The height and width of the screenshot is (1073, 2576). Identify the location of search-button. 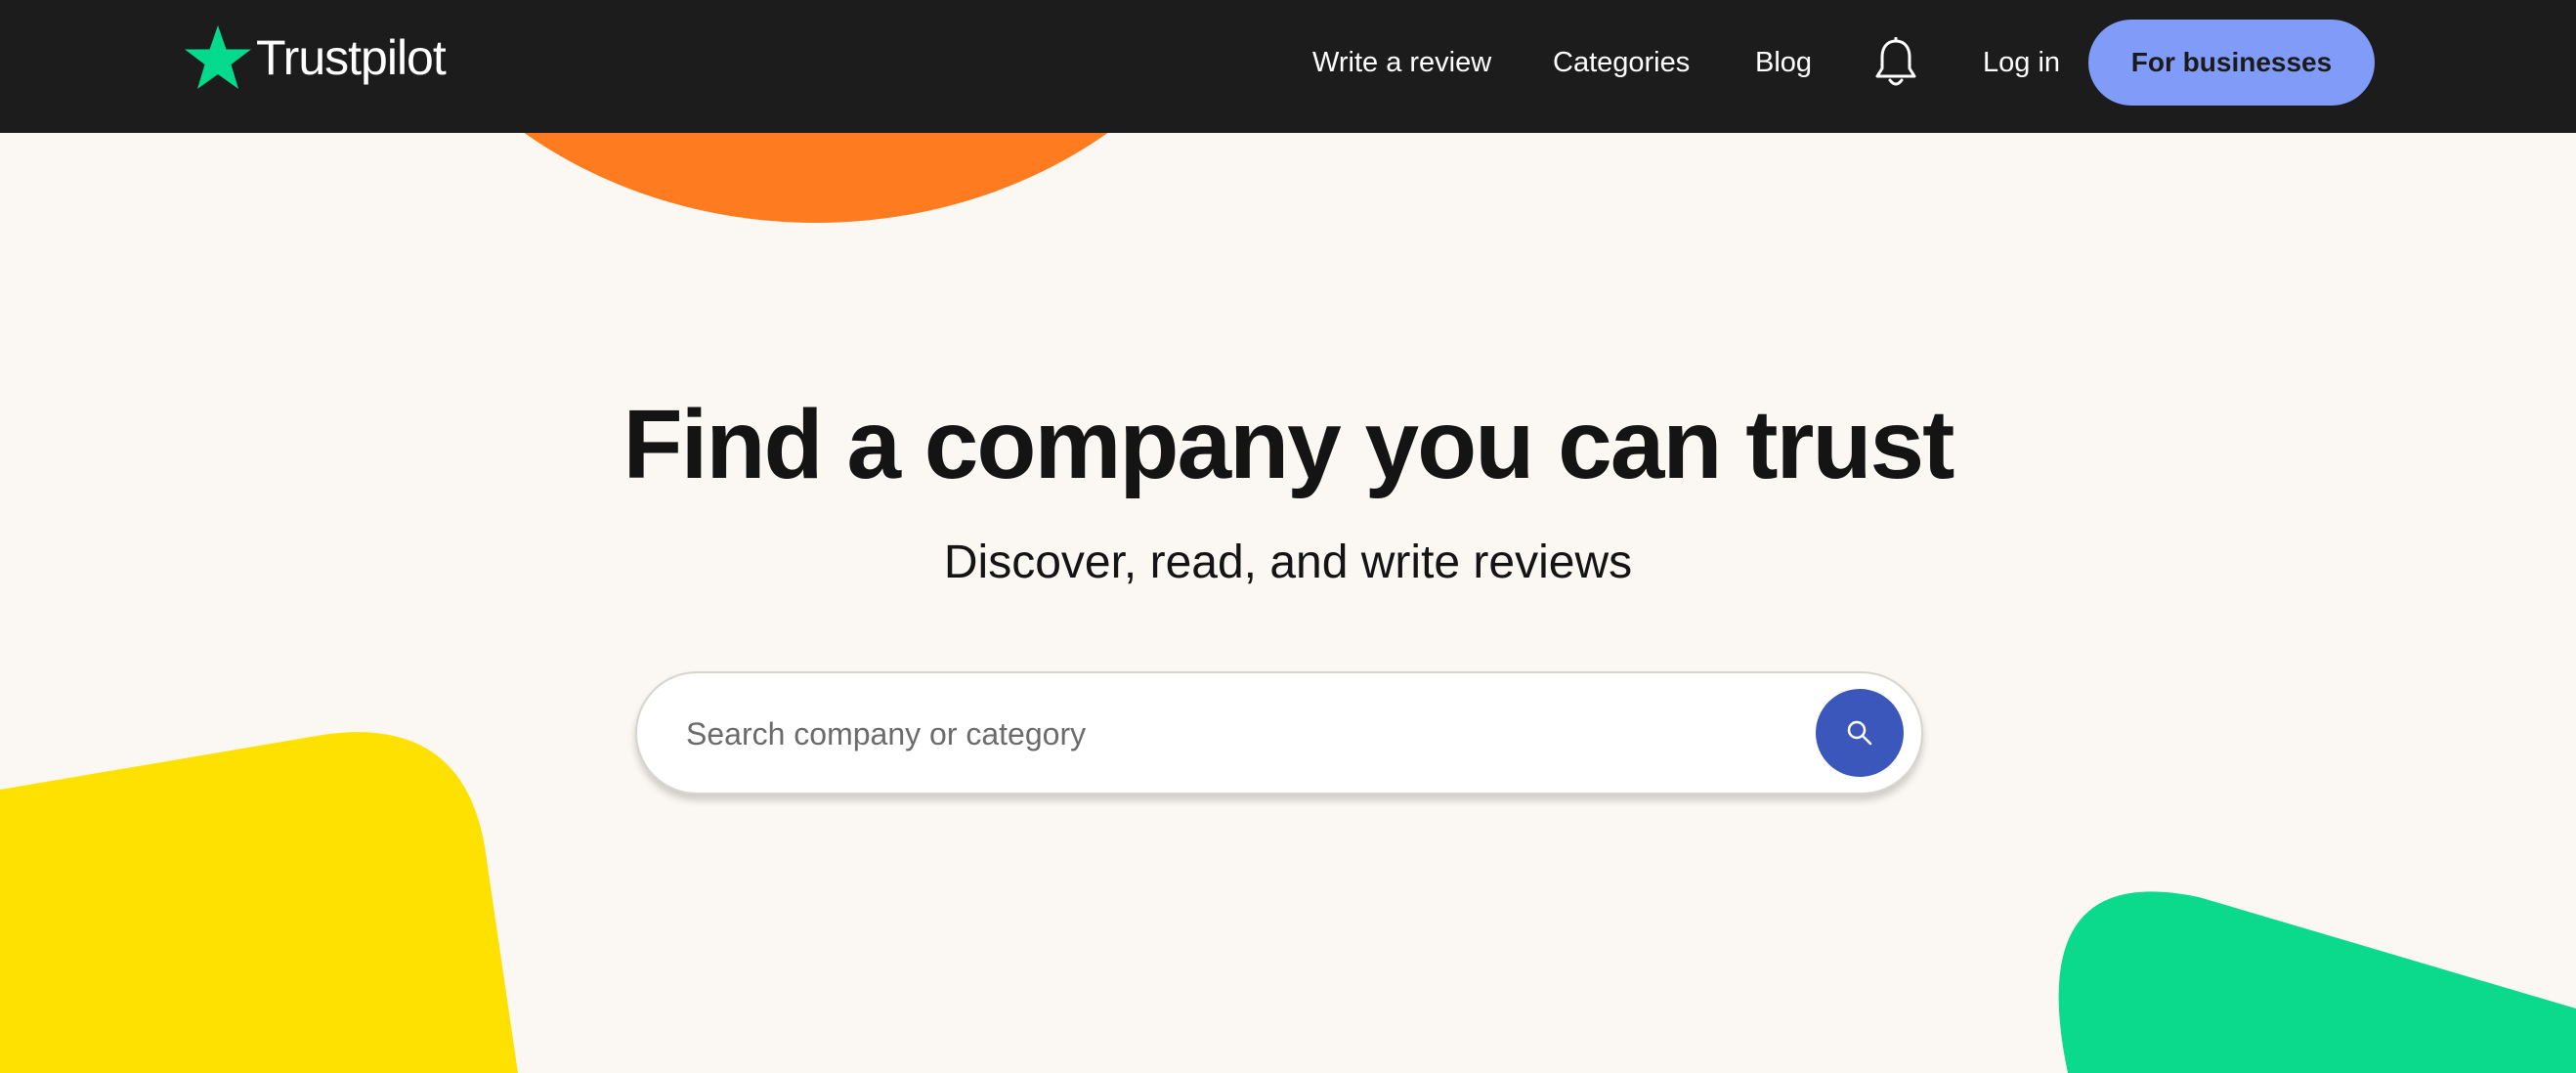
(1860, 733).